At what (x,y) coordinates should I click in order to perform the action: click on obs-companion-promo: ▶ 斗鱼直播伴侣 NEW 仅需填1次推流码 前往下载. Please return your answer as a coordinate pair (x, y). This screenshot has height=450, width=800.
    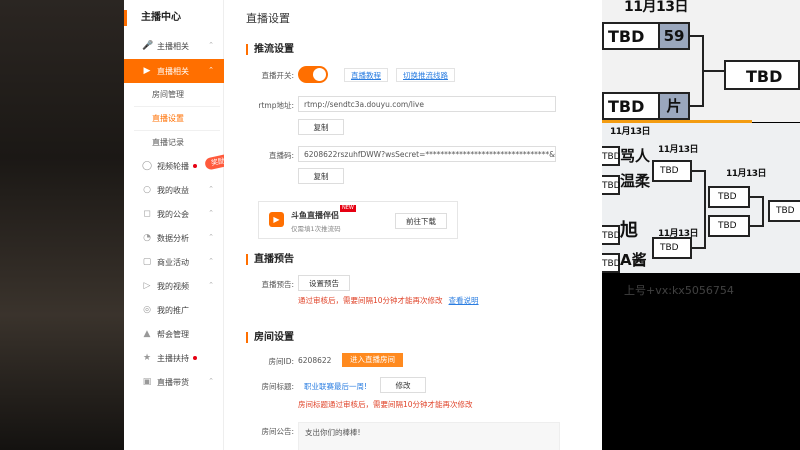
    Looking at the image, I should click on (358, 220).